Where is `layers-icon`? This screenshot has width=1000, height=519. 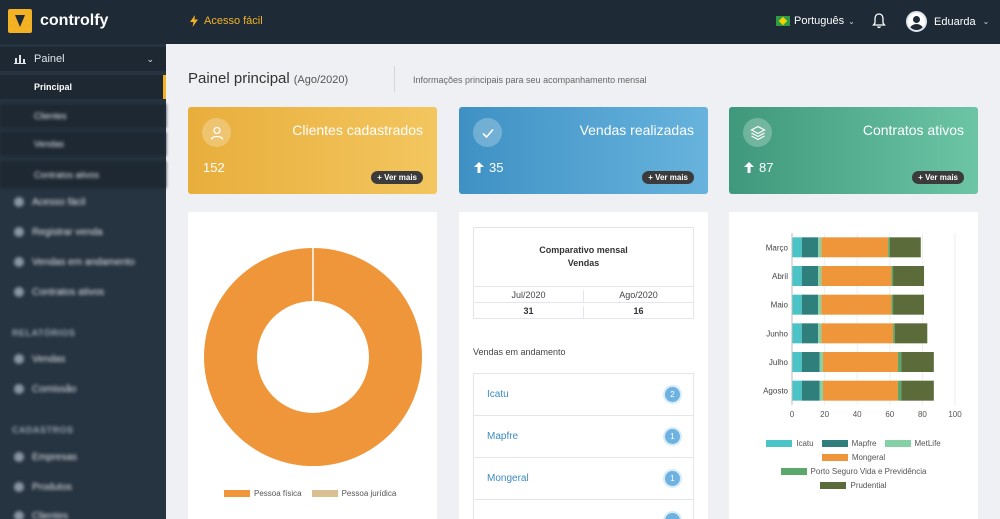
layers-icon is located at coordinates (757, 132).